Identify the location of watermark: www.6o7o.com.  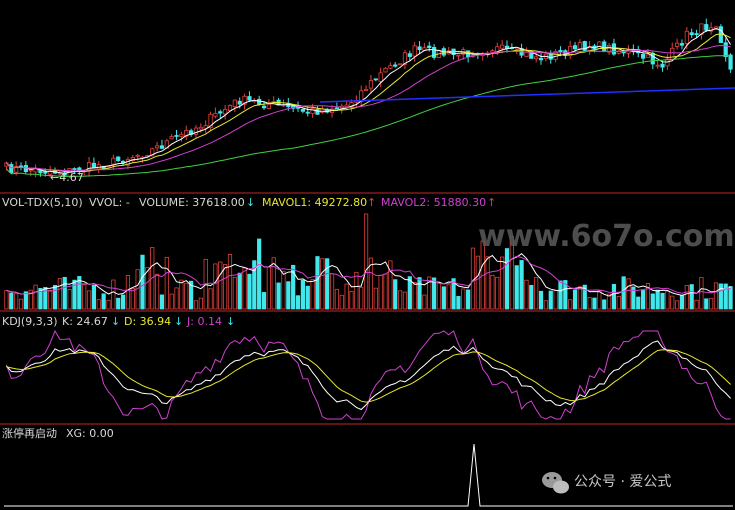
(606, 236).